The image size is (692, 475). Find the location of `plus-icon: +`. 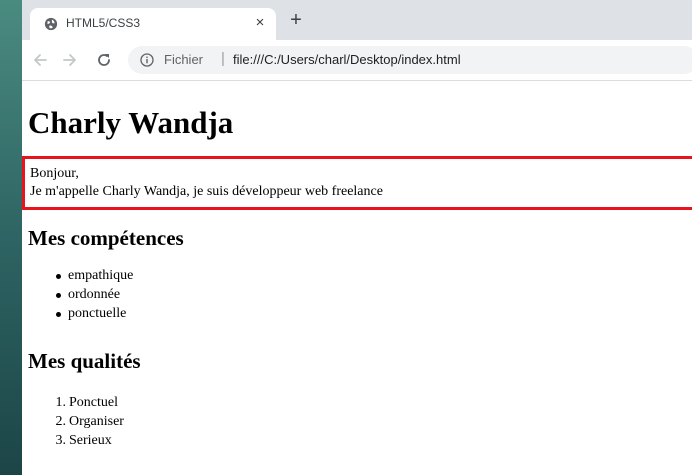

plus-icon: + is located at coordinates (296, 20).